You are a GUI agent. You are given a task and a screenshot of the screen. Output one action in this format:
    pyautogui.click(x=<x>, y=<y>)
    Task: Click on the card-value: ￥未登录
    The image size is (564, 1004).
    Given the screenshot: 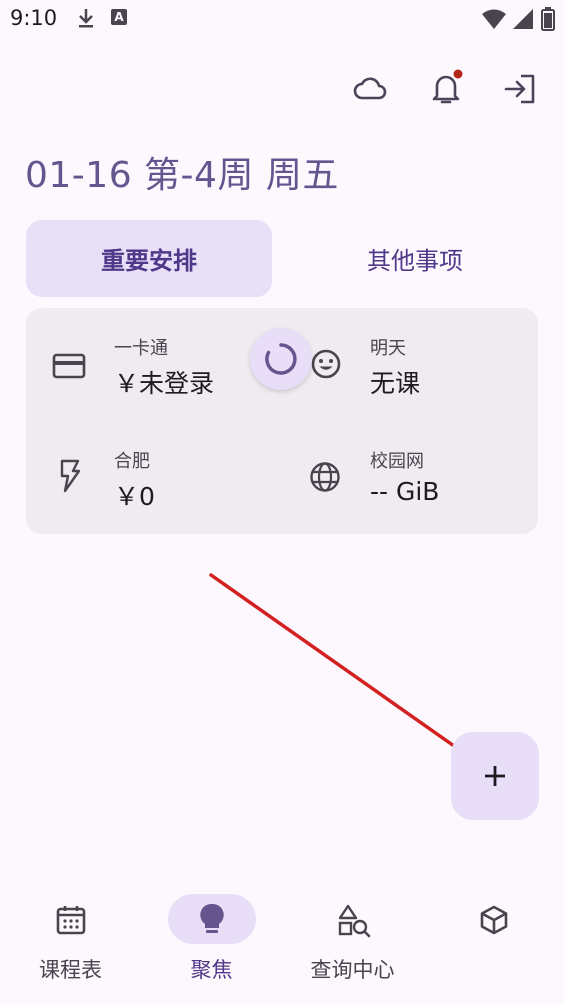 What is the action you would take?
    pyautogui.click(x=164, y=383)
    